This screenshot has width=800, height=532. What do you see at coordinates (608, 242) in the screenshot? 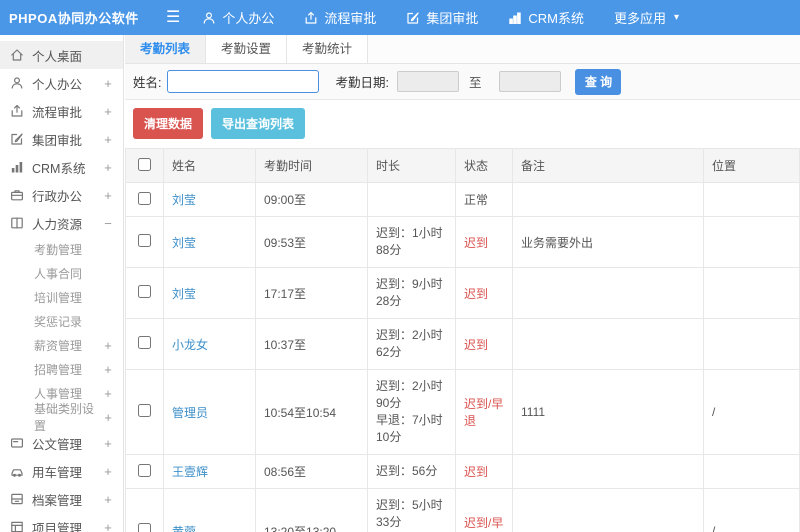
I see `note-cell: 业务需要外出` at bounding box center [608, 242].